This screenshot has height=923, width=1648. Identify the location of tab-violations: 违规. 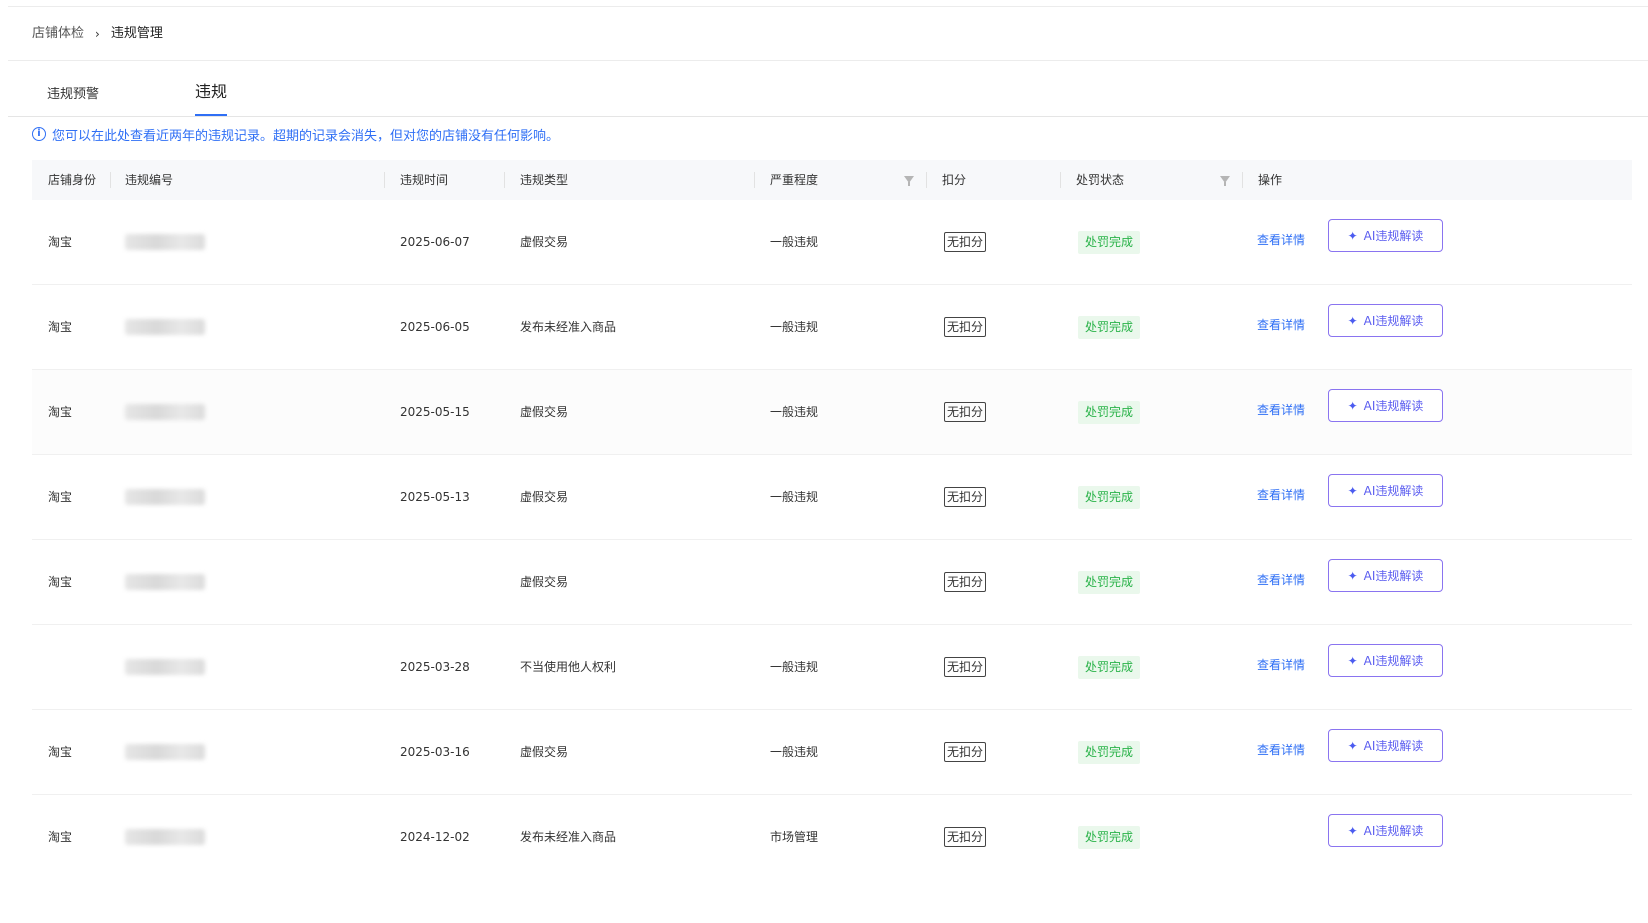
(211, 92).